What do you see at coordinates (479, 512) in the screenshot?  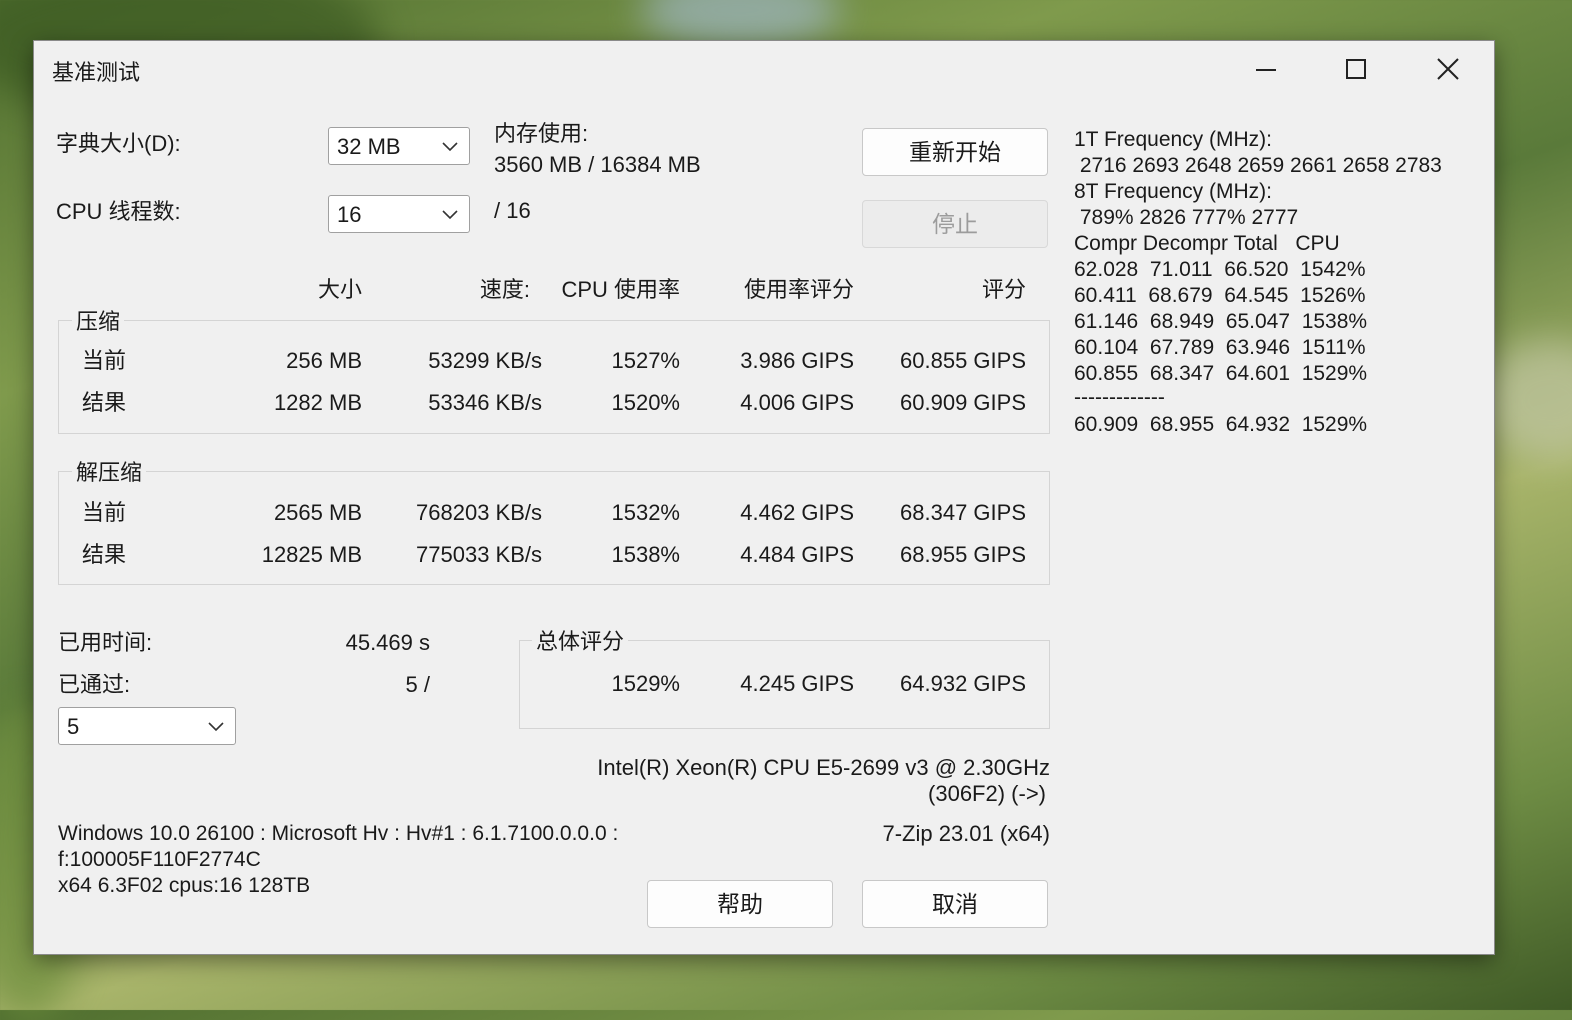 I see `decompress-current-speed: 768203 KB/s` at bounding box center [479, 512].